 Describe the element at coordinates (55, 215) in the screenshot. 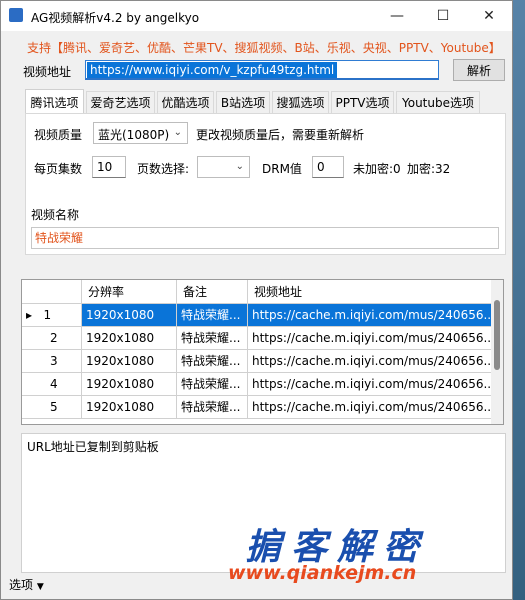

I see `video-name-label: 视频名称` at that location.